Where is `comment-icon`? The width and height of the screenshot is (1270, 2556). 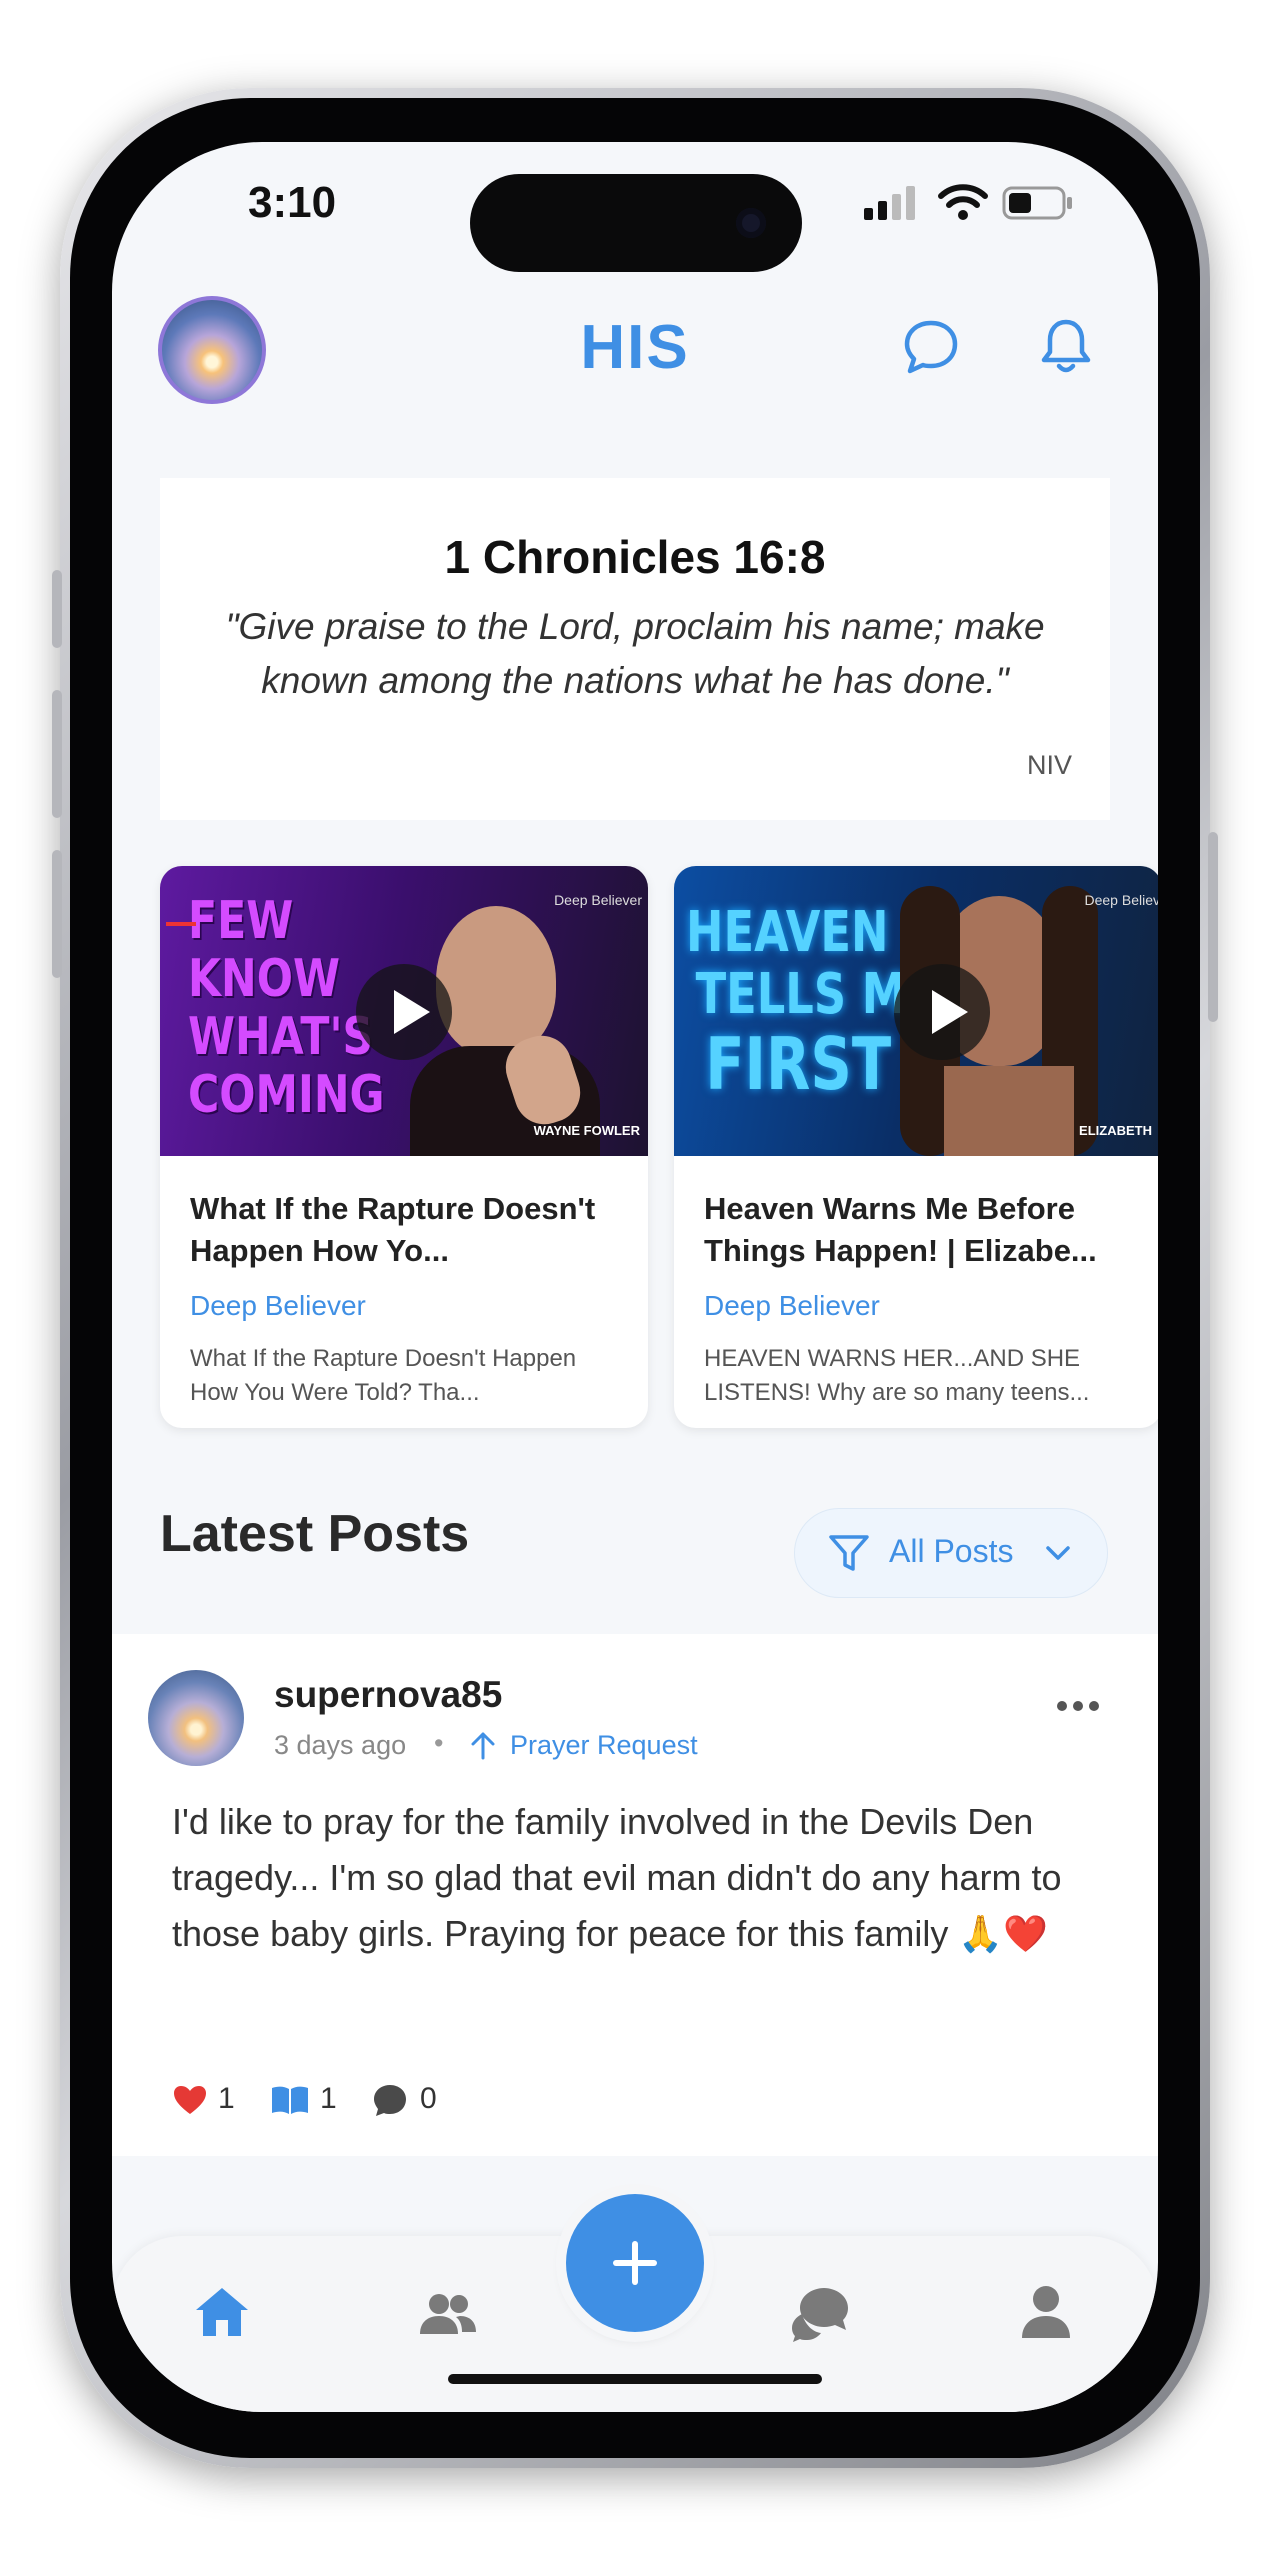
comment-icon is located at coordinates (390, 2100).